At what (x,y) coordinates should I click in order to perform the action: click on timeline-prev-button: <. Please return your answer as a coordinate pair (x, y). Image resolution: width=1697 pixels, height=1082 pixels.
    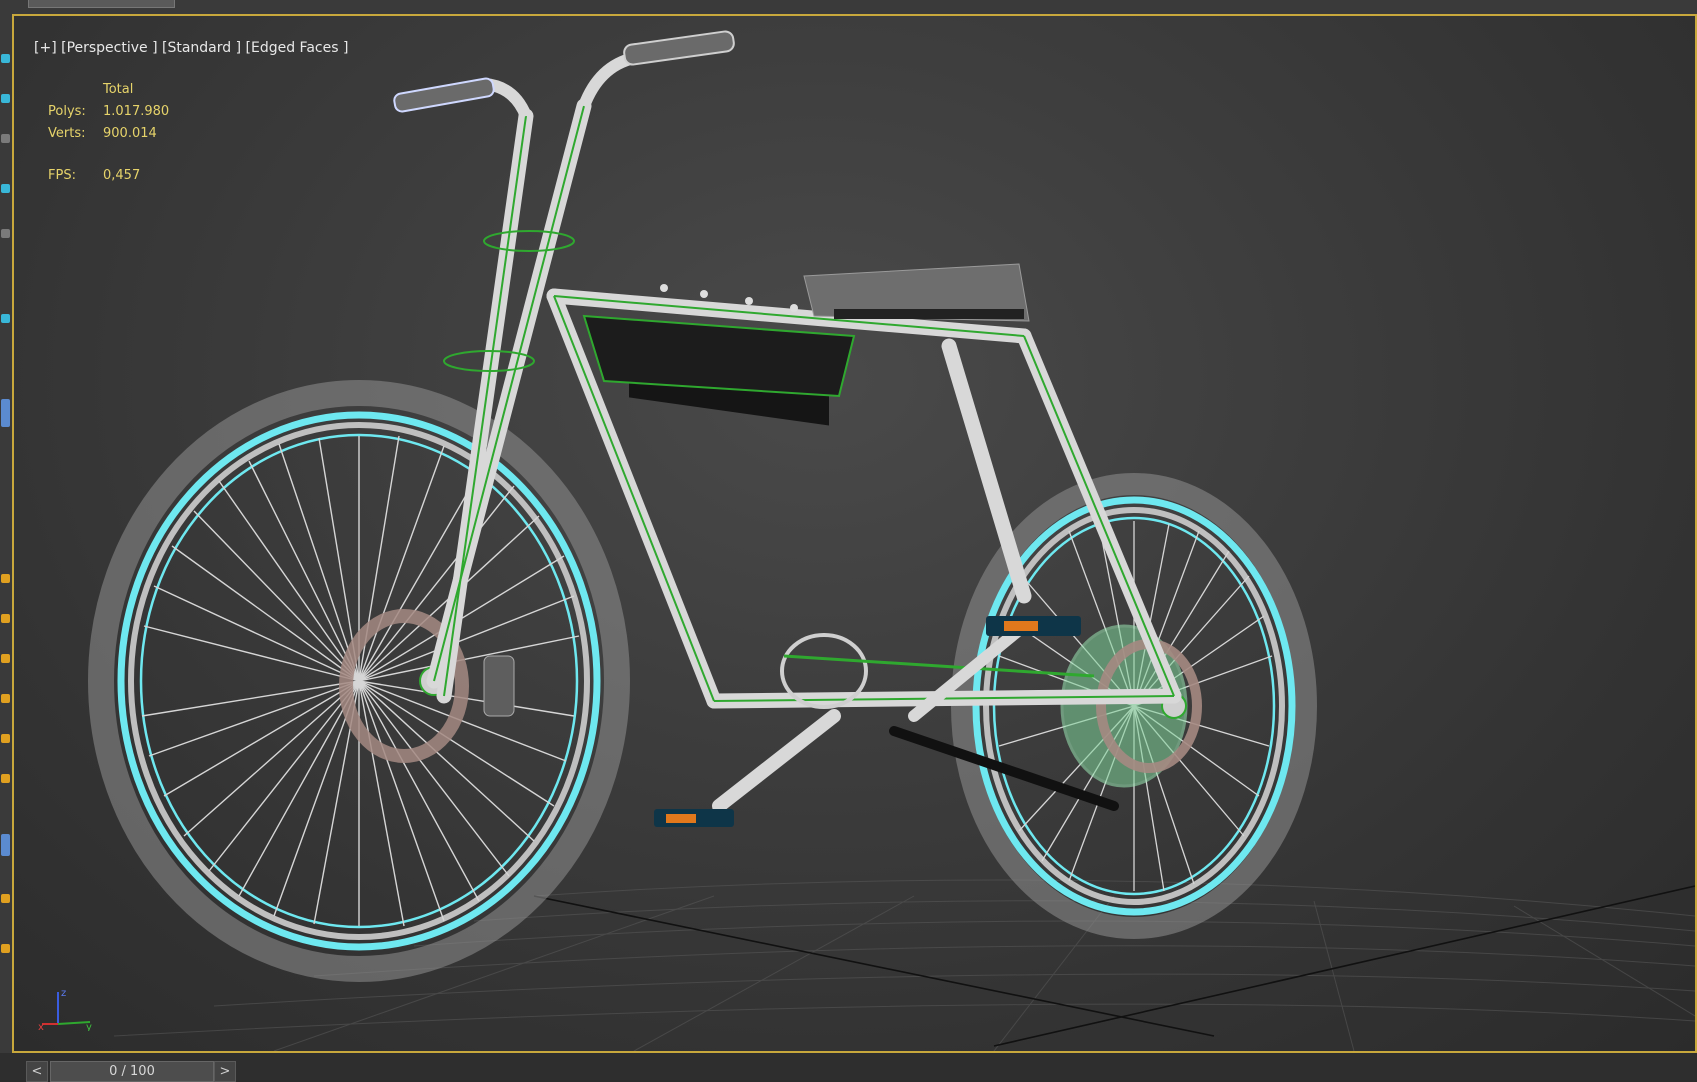
    Looking at the image, I should click on (37, 1071).